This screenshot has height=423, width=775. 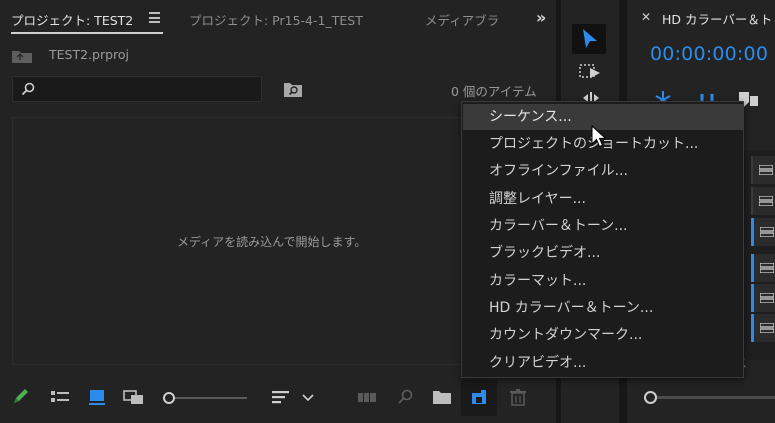 What do you see at coordinates (148, 89) in the screenshot?
I see `search-input` at bounding box center [148, 89].